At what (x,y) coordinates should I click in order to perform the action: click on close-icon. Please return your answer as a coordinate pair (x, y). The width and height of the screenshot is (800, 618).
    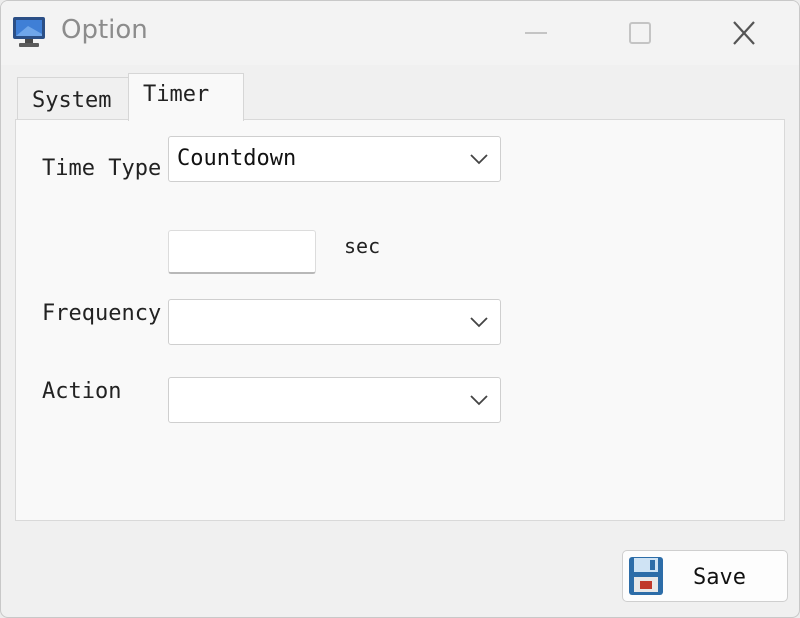
    Looking at the image, I should click on (744, 33).